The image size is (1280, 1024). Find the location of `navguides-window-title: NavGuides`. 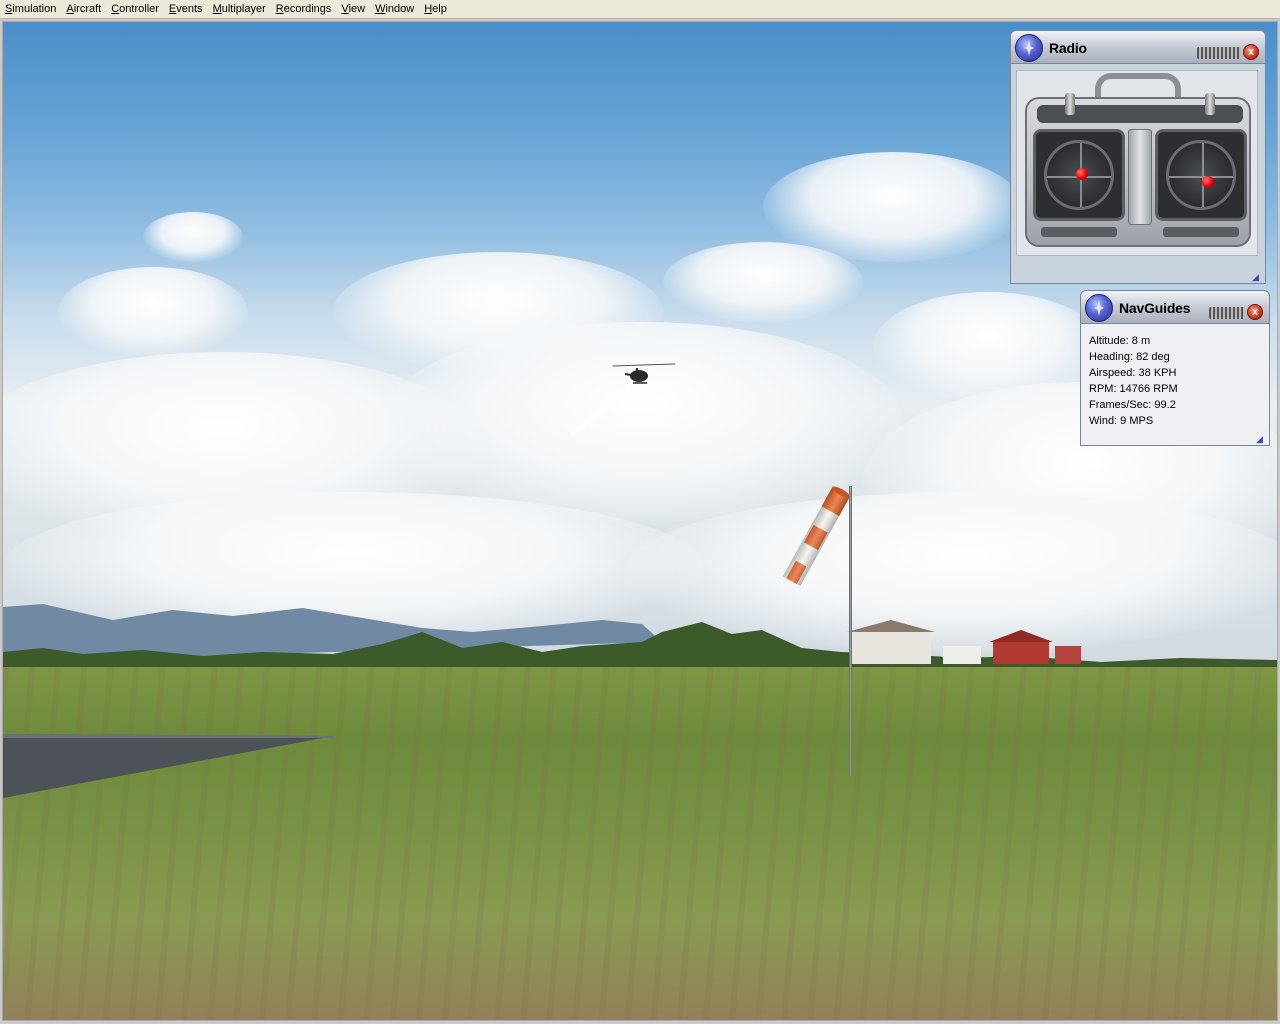

navguides-window-title: NavGuides is located at coordinates (1155, 308).